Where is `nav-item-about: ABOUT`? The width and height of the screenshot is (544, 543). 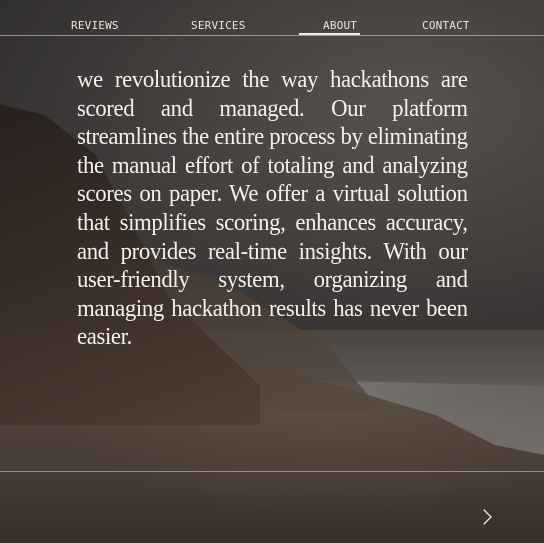 nav-item-about: ABOUT is located at coordinates (340, 25).